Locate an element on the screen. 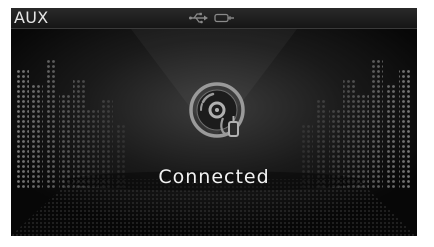 This screenshot has width=434, height=247. usb-icon is located at coordinates (198, 18).